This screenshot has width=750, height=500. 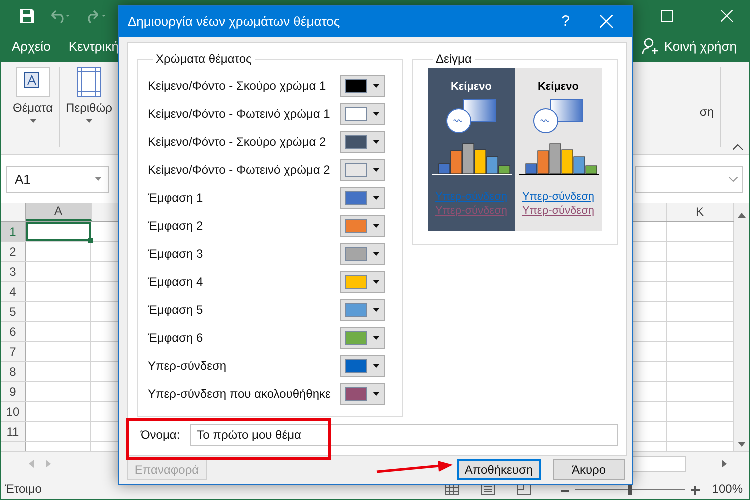 What do you see at coordinates (13, 411) in the screenshot?
I see `row-header: 10` at bounding box center [13, 411].